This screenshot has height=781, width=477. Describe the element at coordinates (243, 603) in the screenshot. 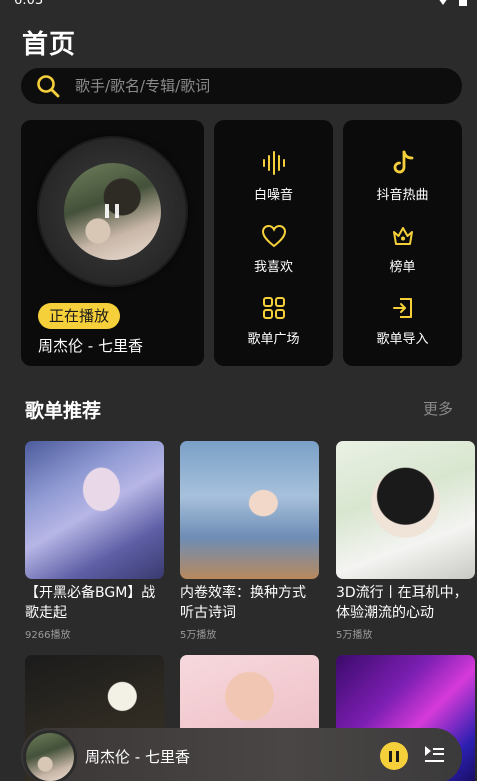

I see `playlist-title: 内卷效率：换种方式听古诗词` at that location.